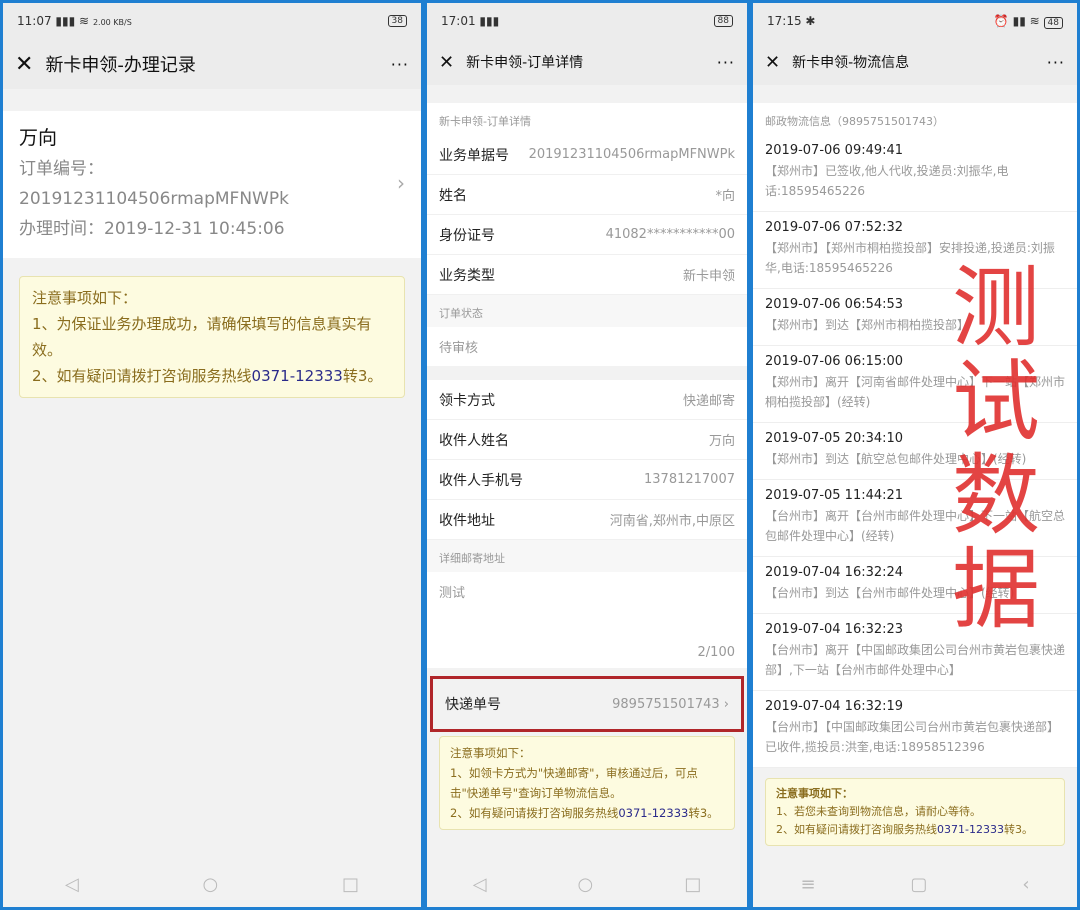 The width and height of the screenshot is (1080, 910). Describe the element at coordinates (587, 195) in the screenshot. I see `field-row: 姓名 *向` at that location.